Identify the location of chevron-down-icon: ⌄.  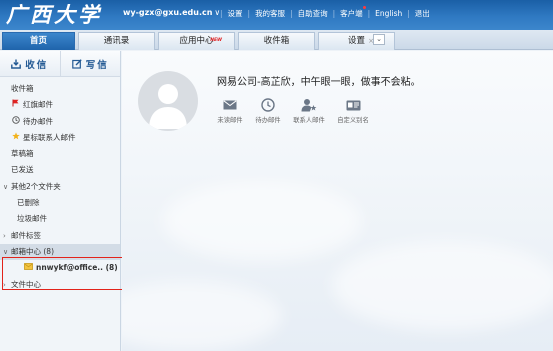
(379, 39).